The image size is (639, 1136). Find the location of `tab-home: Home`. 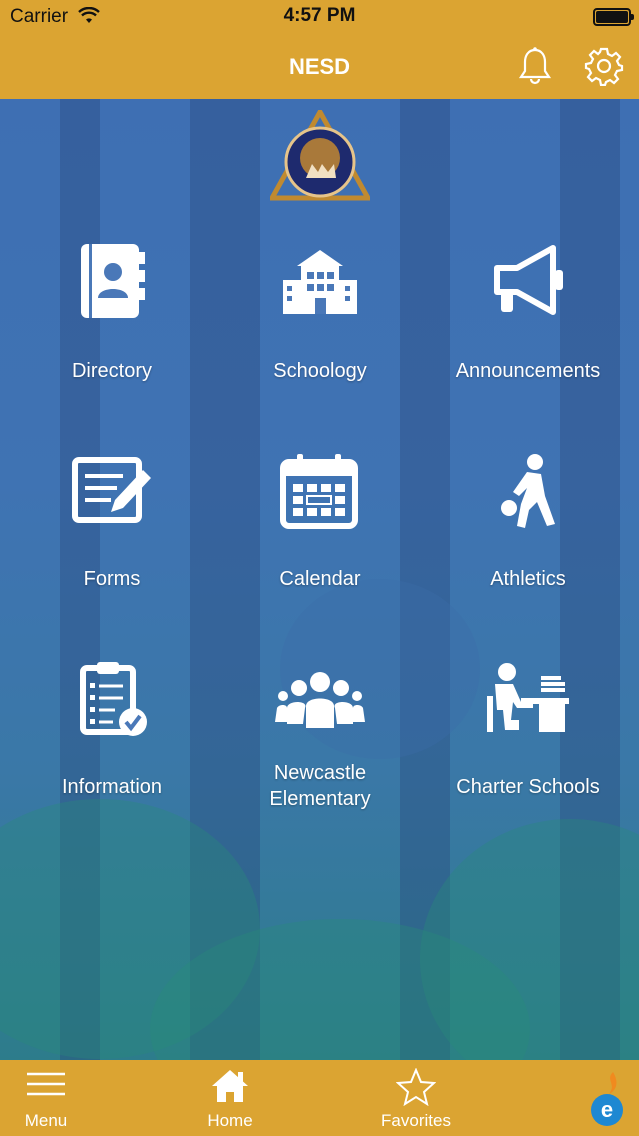

tab-home: Home is located at coordinates (230, 1098).